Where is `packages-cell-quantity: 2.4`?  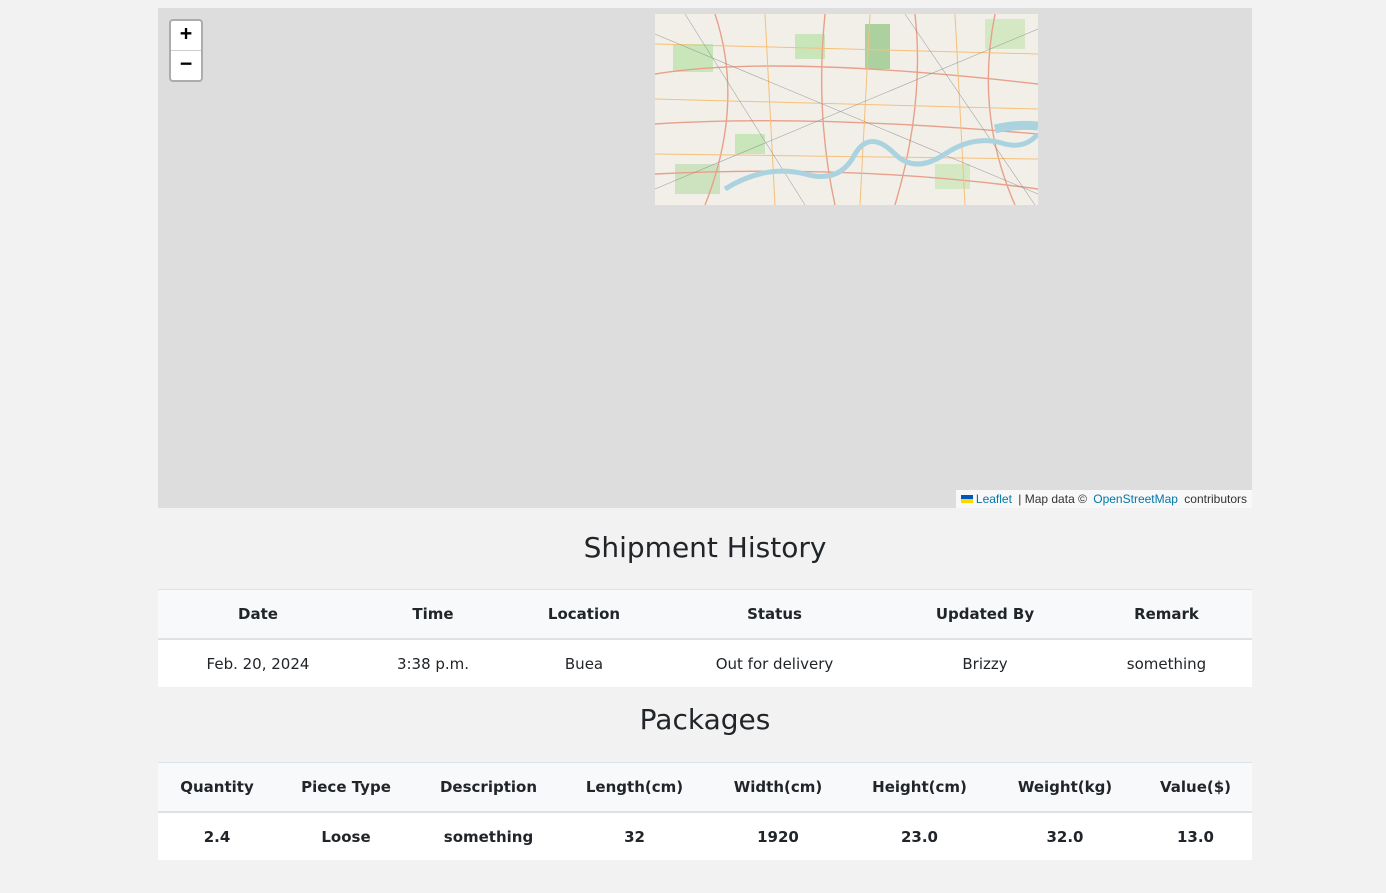
packages-cell-quantity: 2.4 is located at coordinates (217, 836).